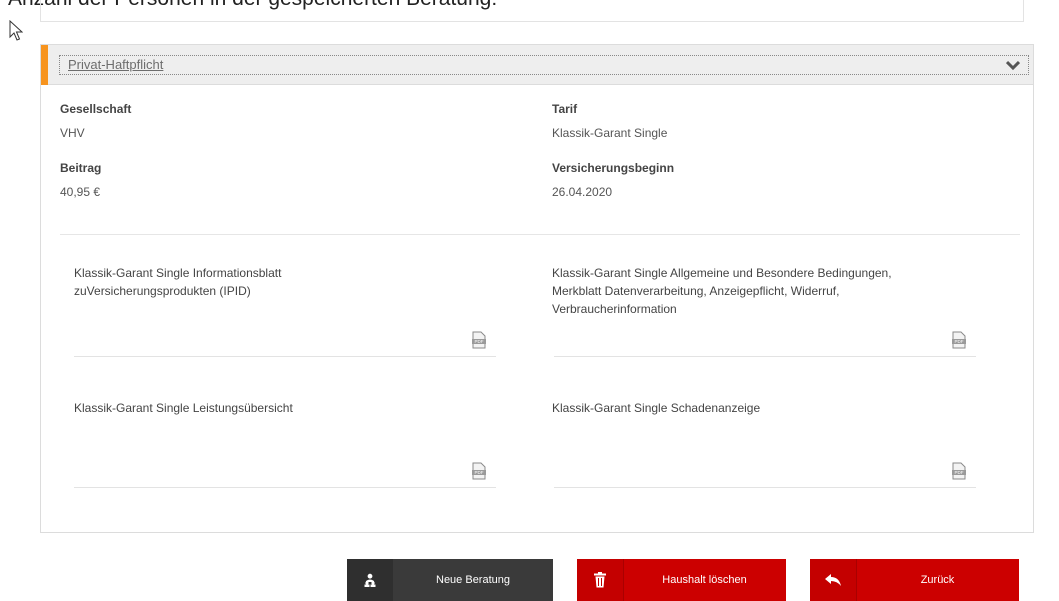  I want to click on document-title-line: Klassik-Garant Single Informationsblatt, so click(178, 273).